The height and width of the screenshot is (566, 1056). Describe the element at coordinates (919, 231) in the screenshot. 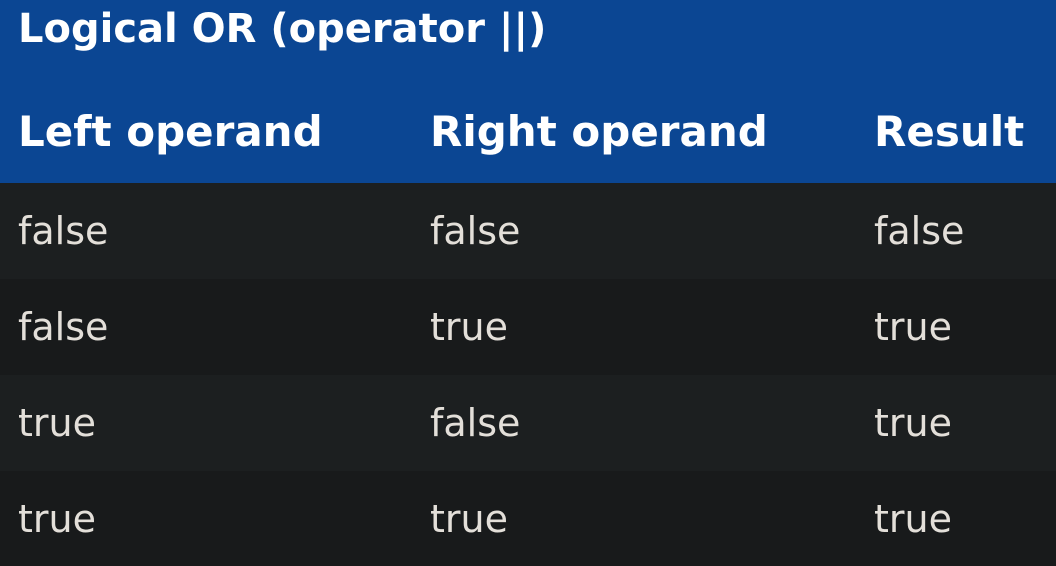

I see `cell-result: false` at that location.